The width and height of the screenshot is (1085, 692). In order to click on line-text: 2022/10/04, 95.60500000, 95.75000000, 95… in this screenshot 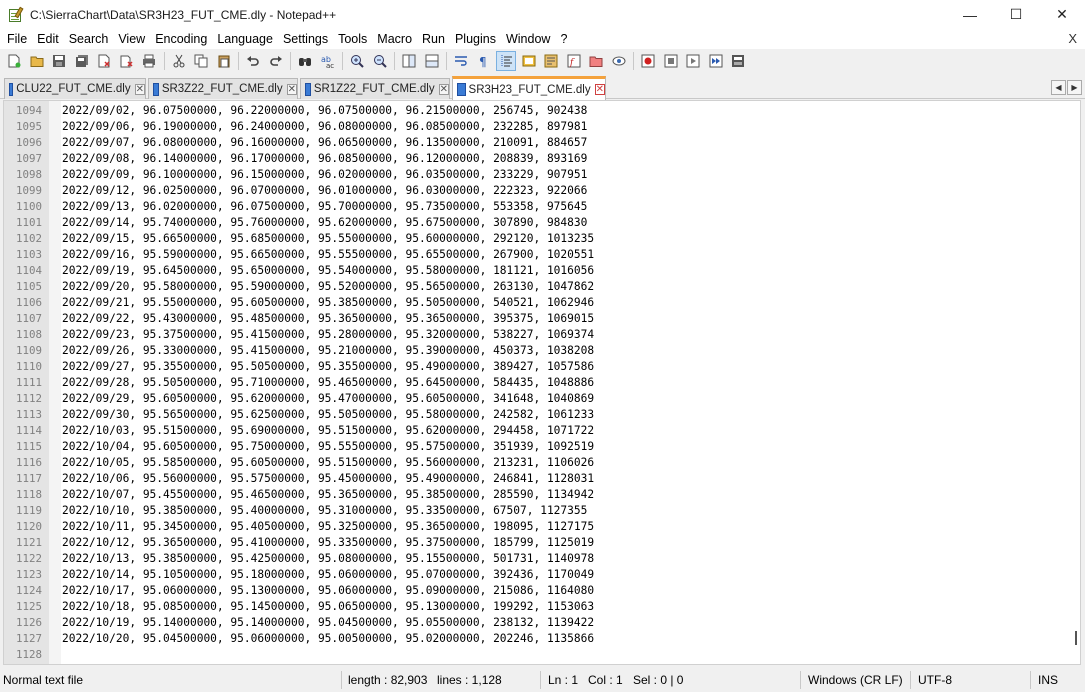, I will do `click(328, 447)`.